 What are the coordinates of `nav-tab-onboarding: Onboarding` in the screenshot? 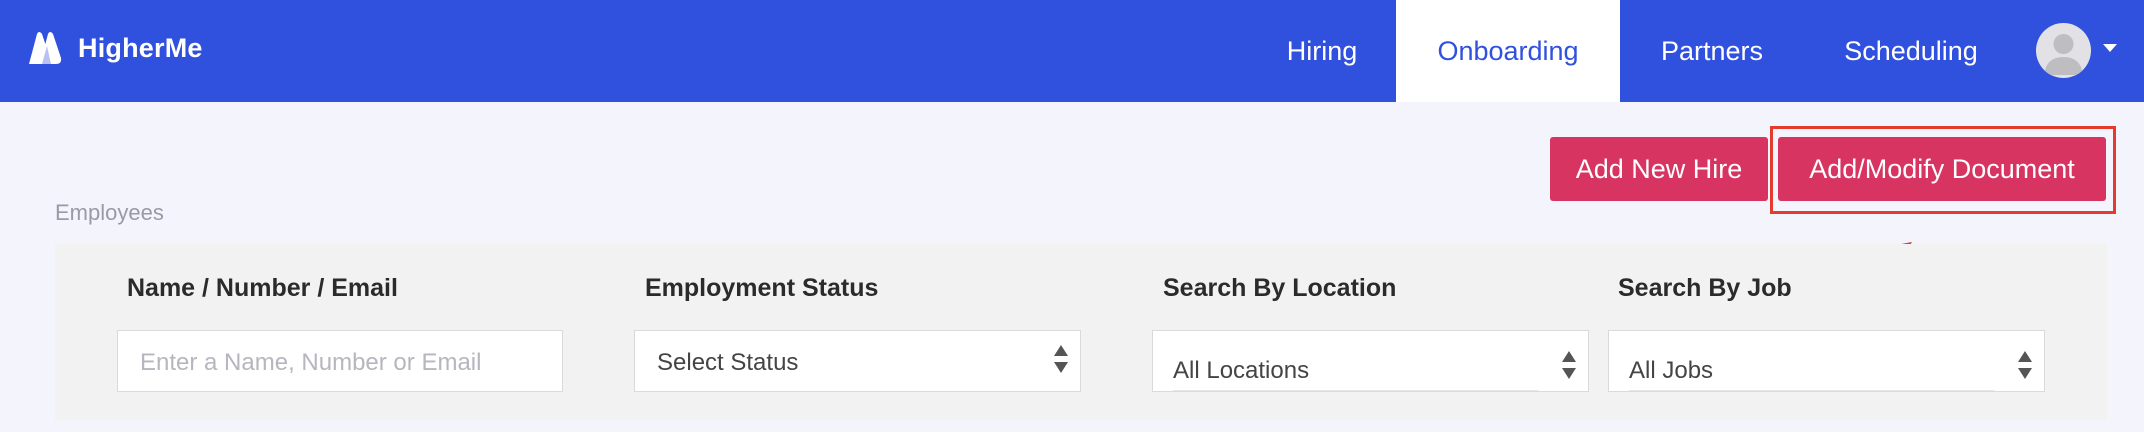 It's located at (1508, 51).